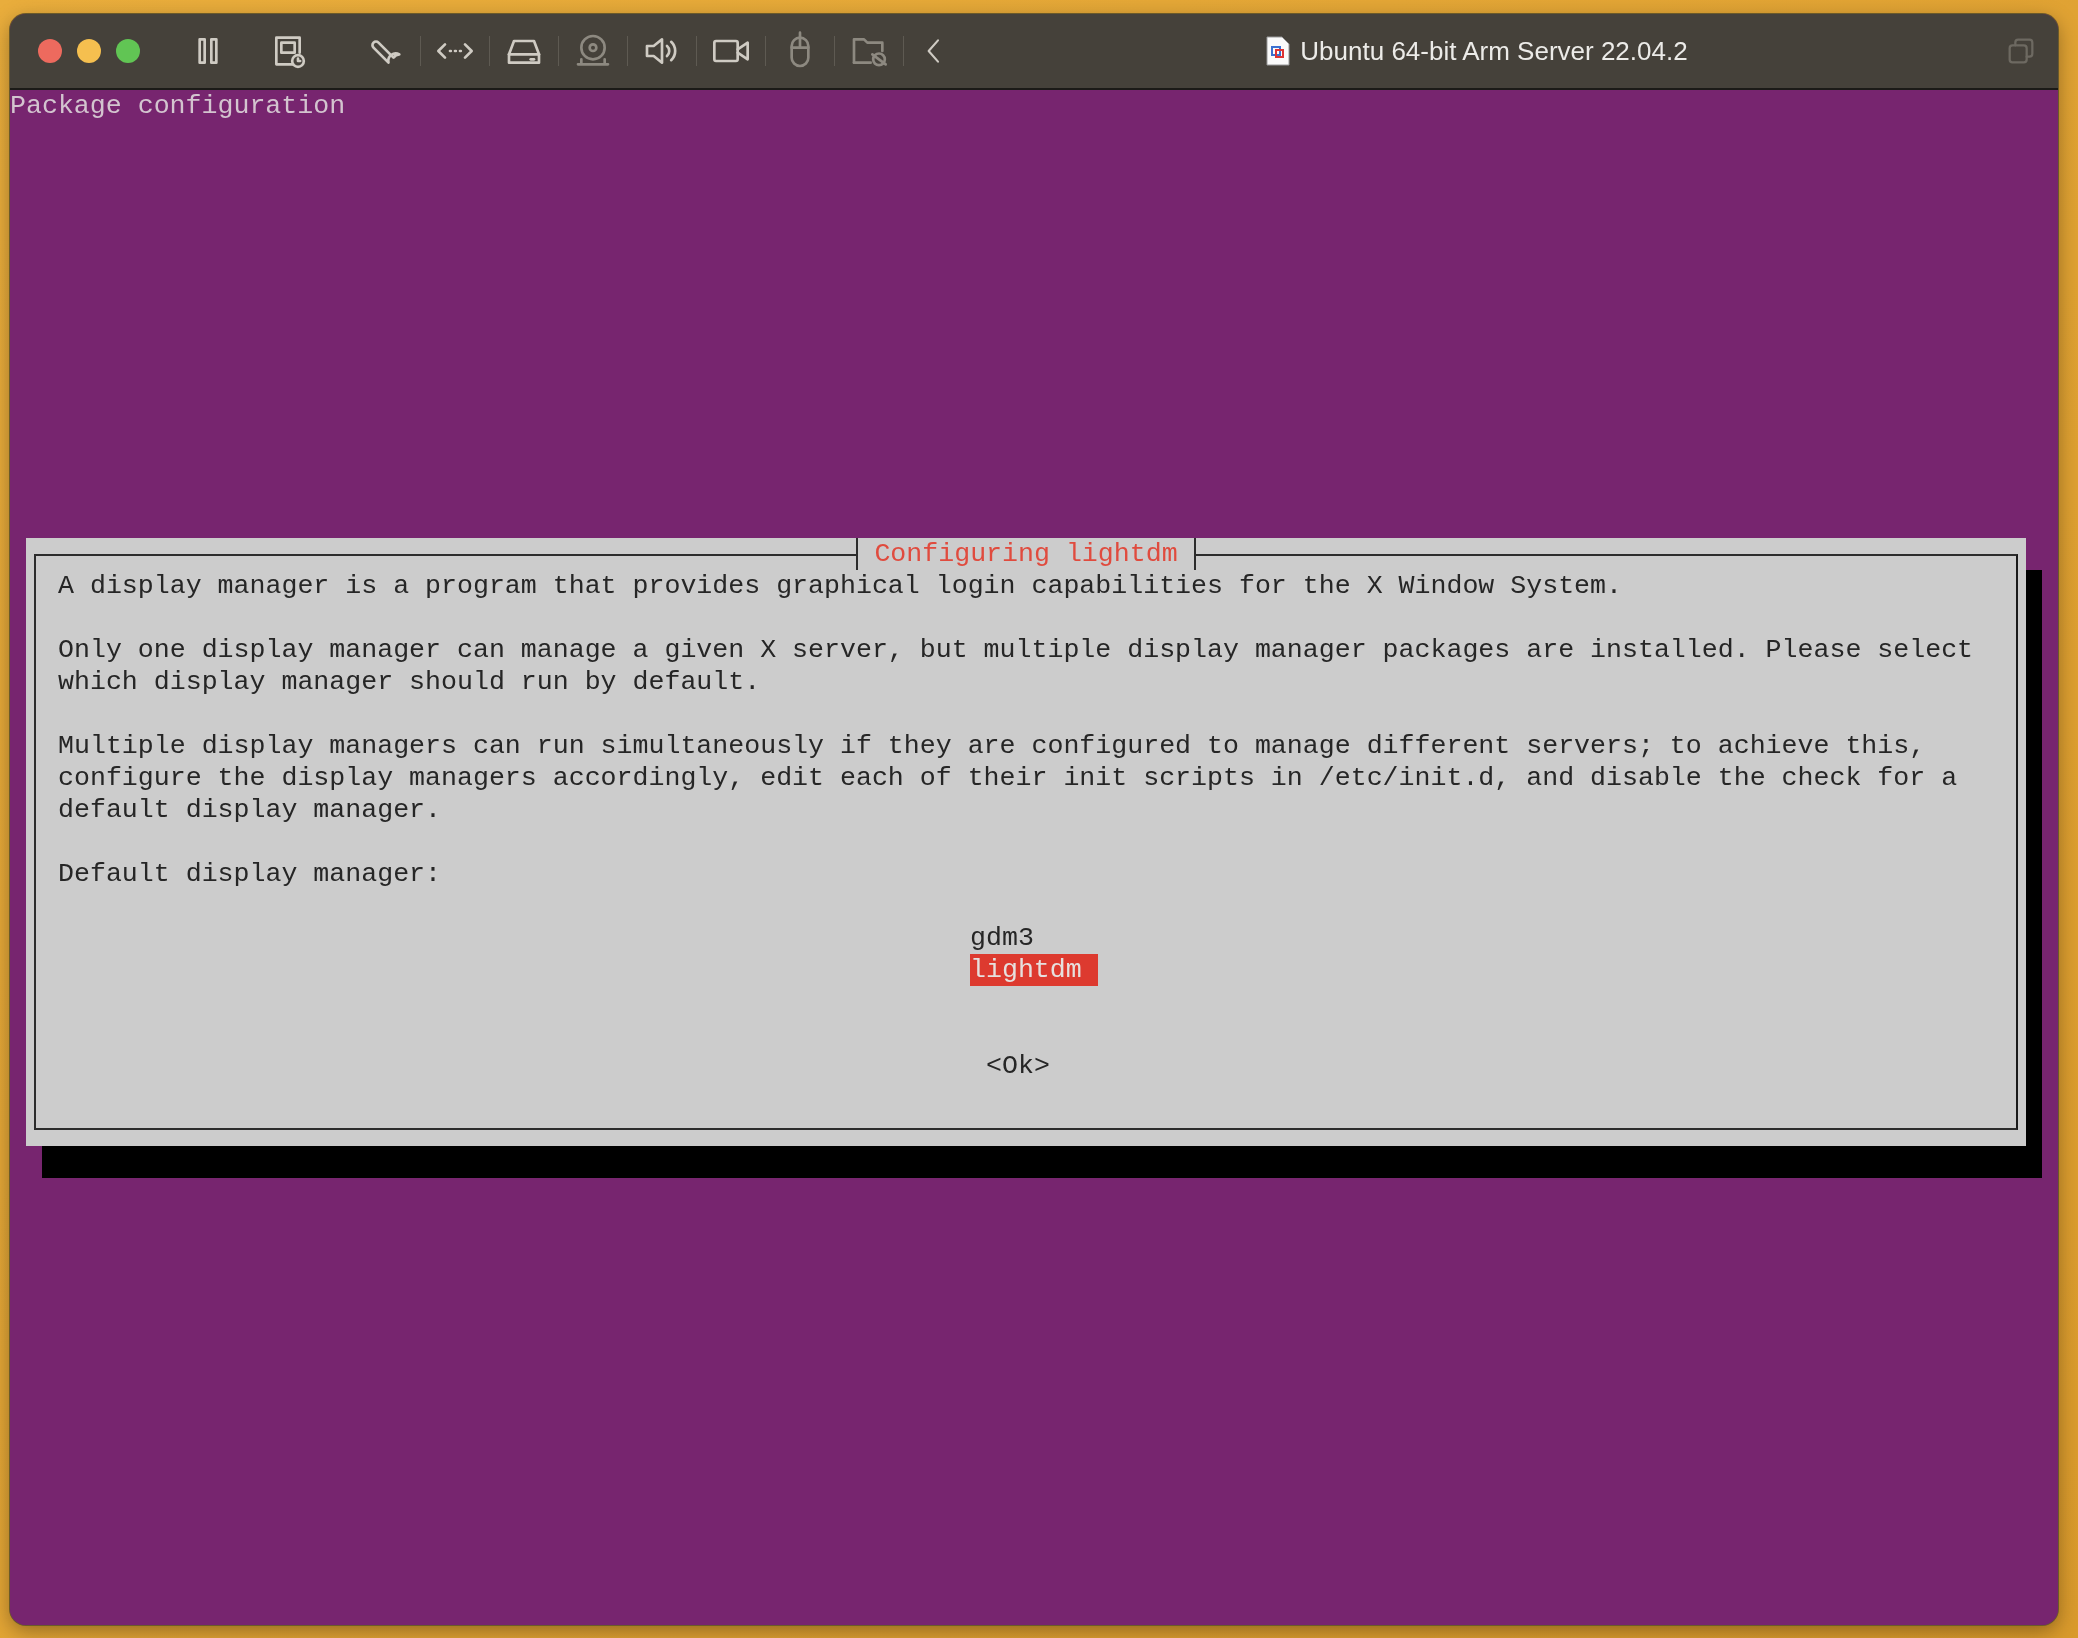 Image resolution: width=2078 pixels, height=1638 pixels. Describe the element at coordinates (1008, 778) in the screenshot. I see `description-paragraph: Multiple display managers can run simultaneously if they are configured to manage different servers; to achieve this, configure the display managers accordingly, edit each of their init scripts in /etc/init.d, and disable the check for a default display manager.` at that location.